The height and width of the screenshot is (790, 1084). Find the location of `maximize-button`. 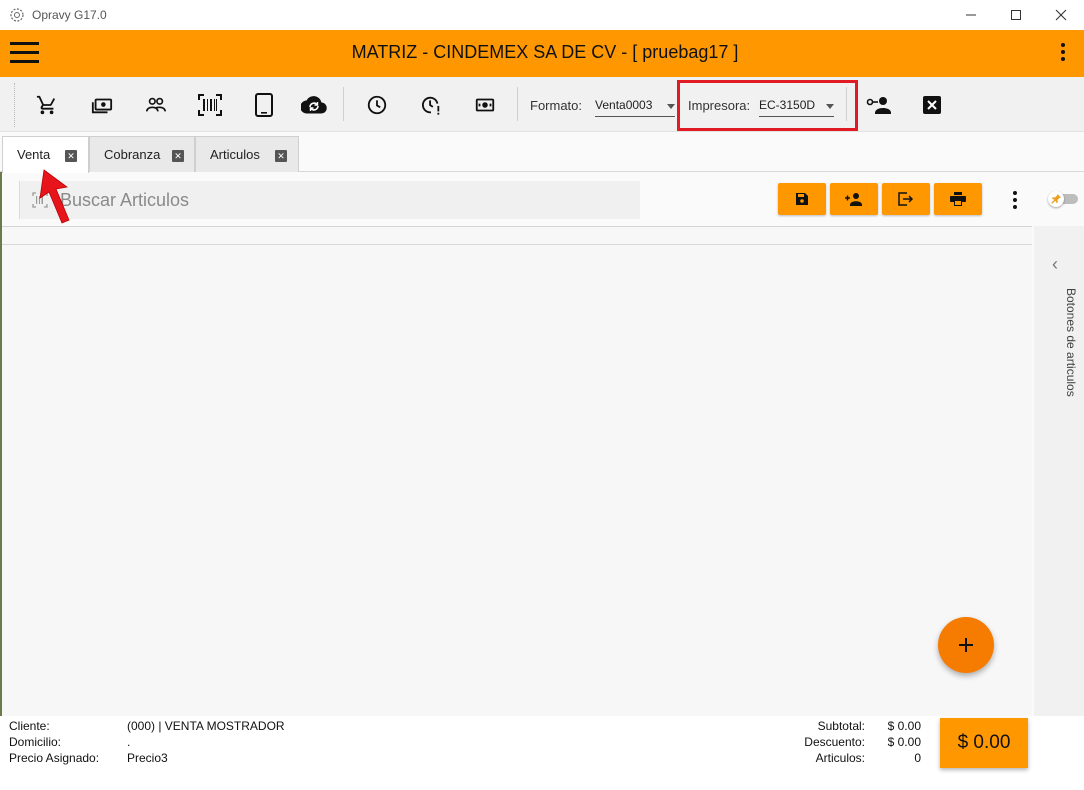

maximize-button is located at coordinates (1016, 15).